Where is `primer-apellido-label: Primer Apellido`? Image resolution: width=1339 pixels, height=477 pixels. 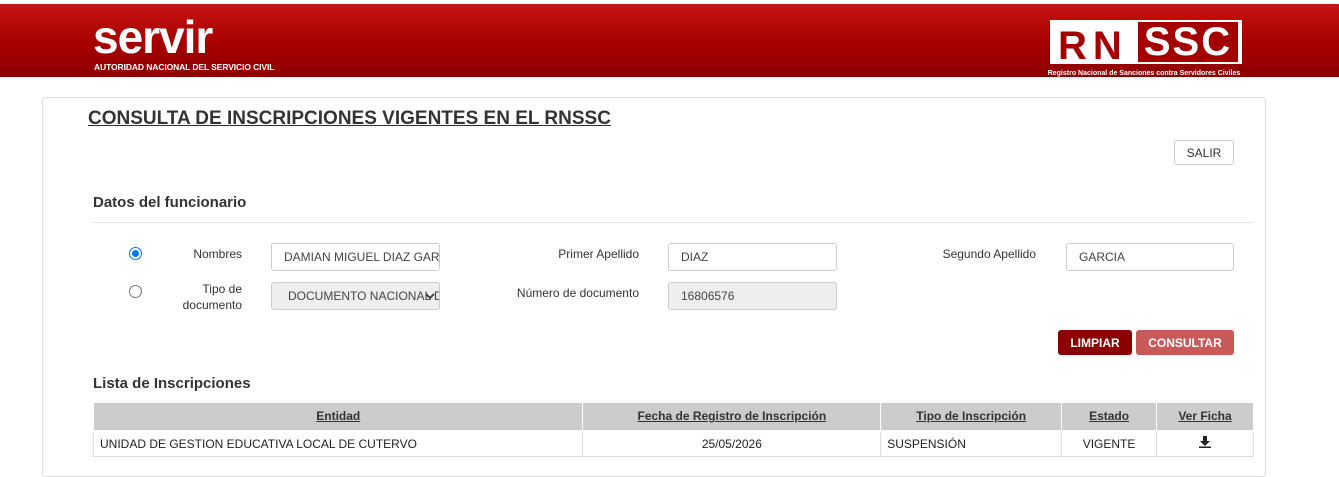
primer-apellido-label: Primer Apellido is located at coordinates (598, 254).